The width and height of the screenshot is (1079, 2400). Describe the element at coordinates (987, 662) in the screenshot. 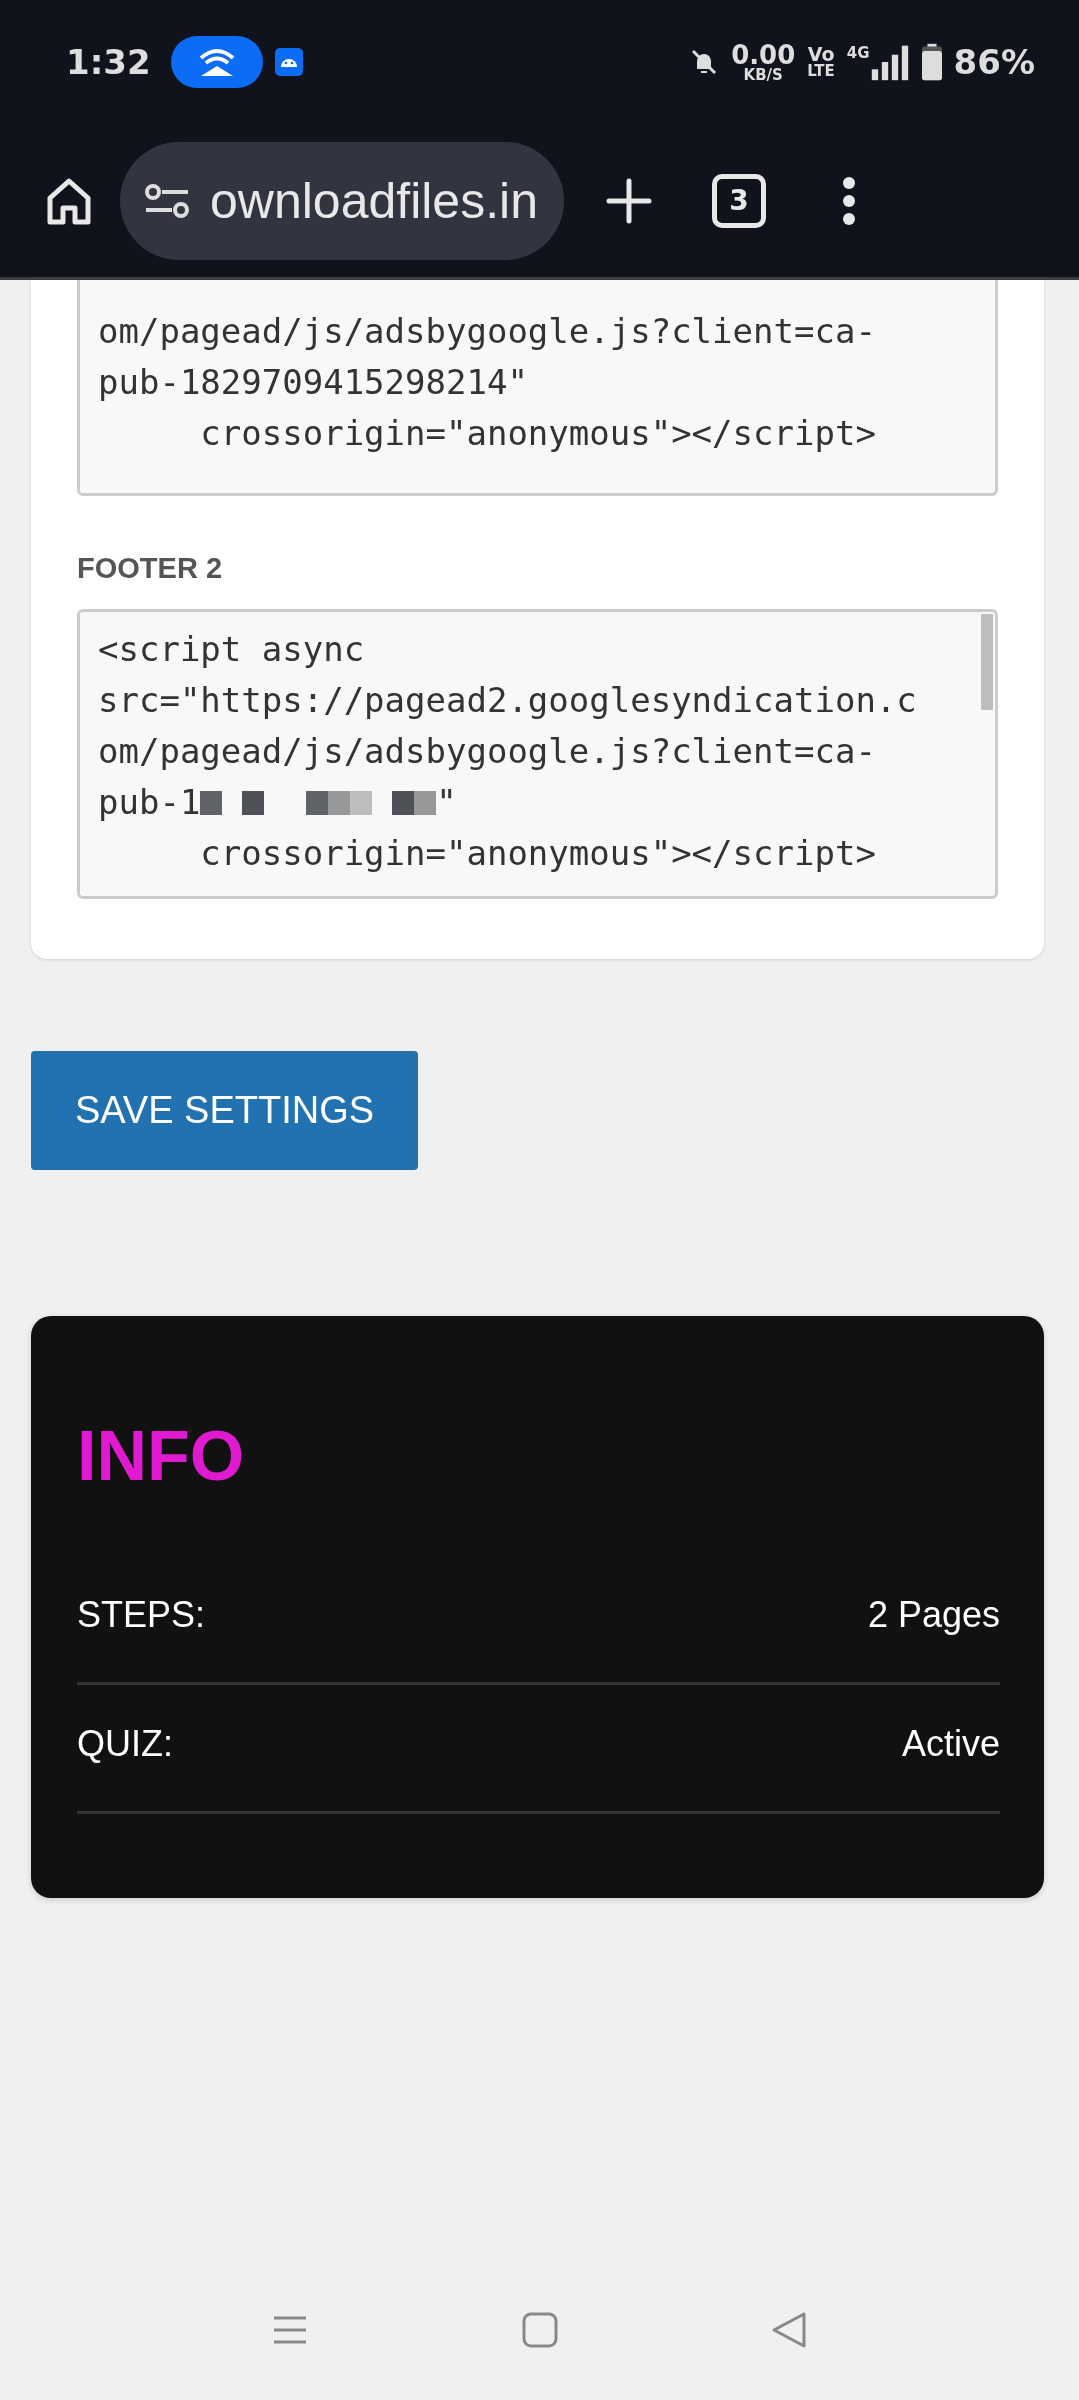

I see `scrollbar` at that location.